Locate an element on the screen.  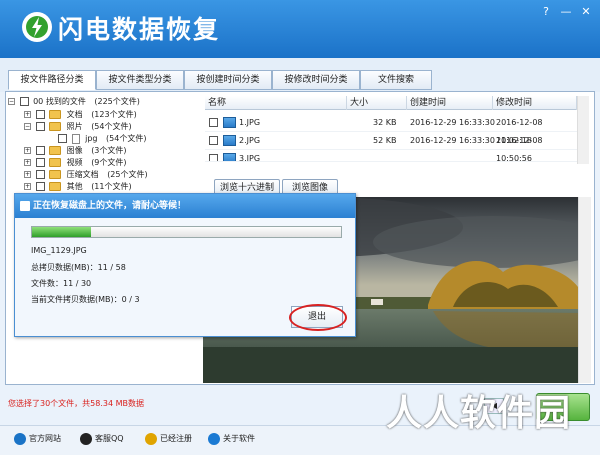
tree-label: 照片 is located at coordinates (74, 126).